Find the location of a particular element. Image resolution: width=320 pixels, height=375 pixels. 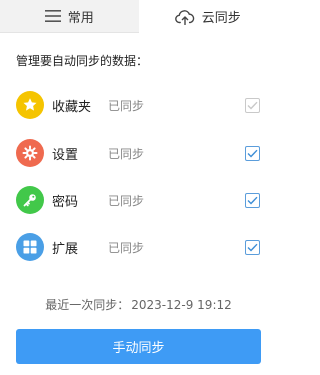

sync-passwords-checkbox is located at coordinates (252, 200).